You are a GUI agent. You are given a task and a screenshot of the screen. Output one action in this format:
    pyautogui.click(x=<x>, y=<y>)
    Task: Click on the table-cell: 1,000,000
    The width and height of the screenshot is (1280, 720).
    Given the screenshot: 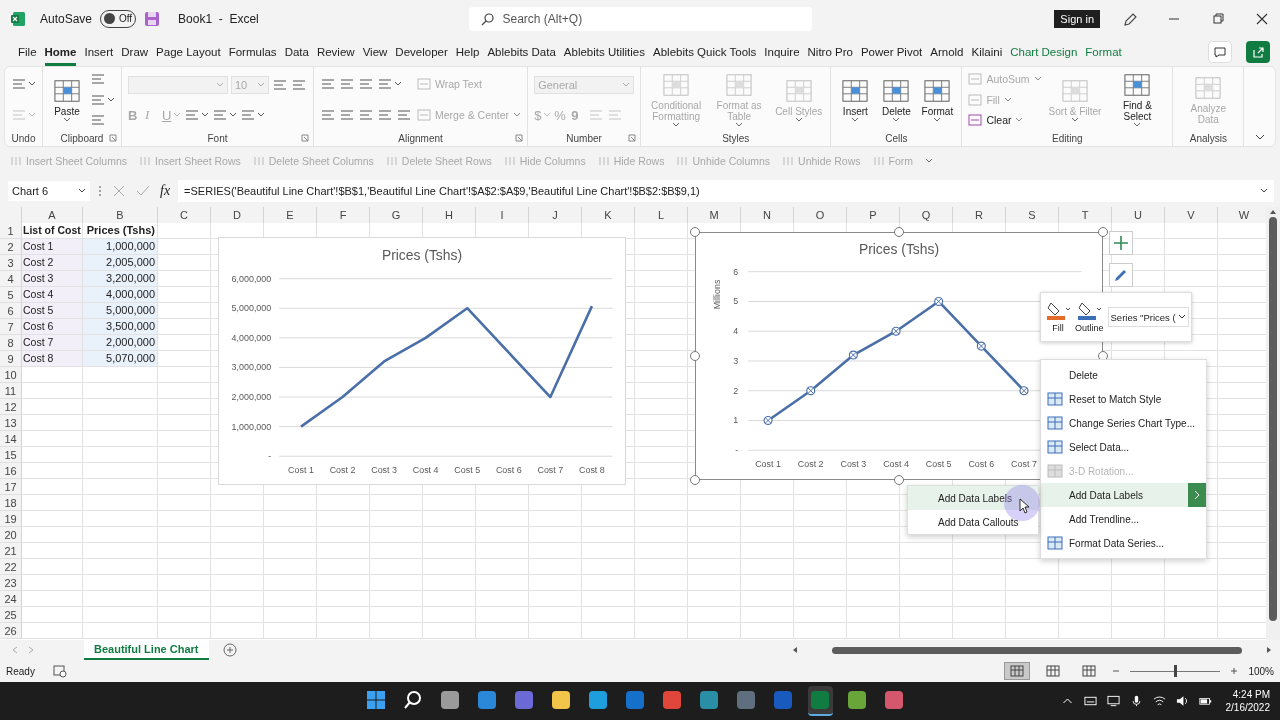 What is the action you would take?
    pyautogui.click(x=120, y=247)
    